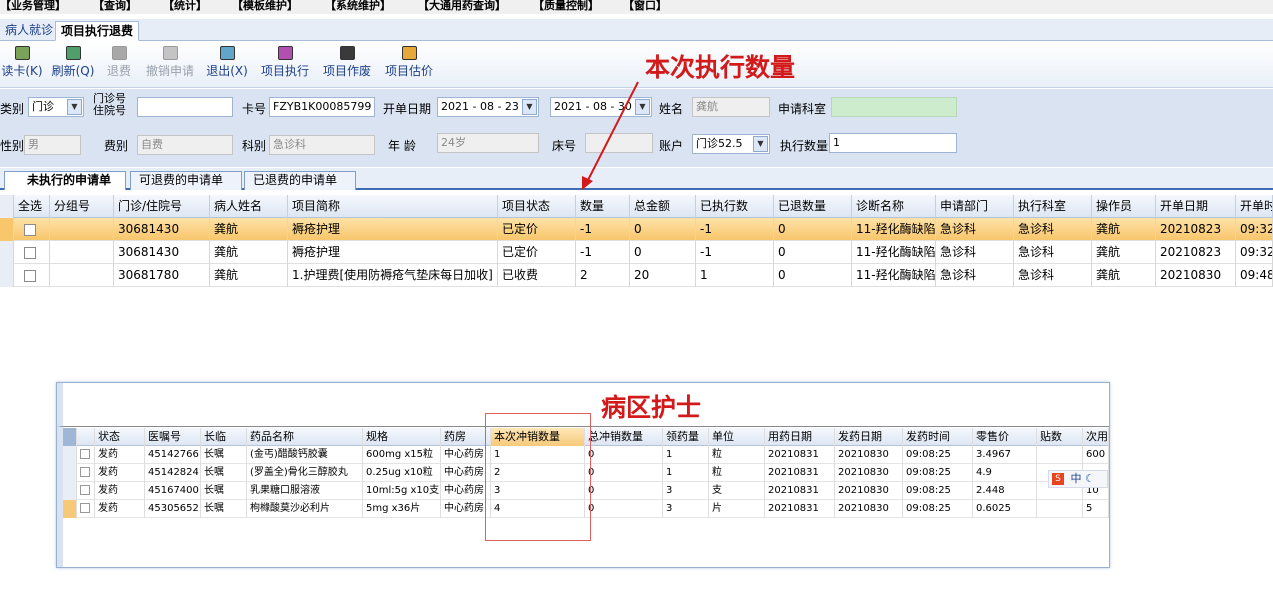 The image size is (1273, 597). Describe the element at coordinates (33, 6) in the screenshot. I see `menu-business: 【业务管理】` at that location.